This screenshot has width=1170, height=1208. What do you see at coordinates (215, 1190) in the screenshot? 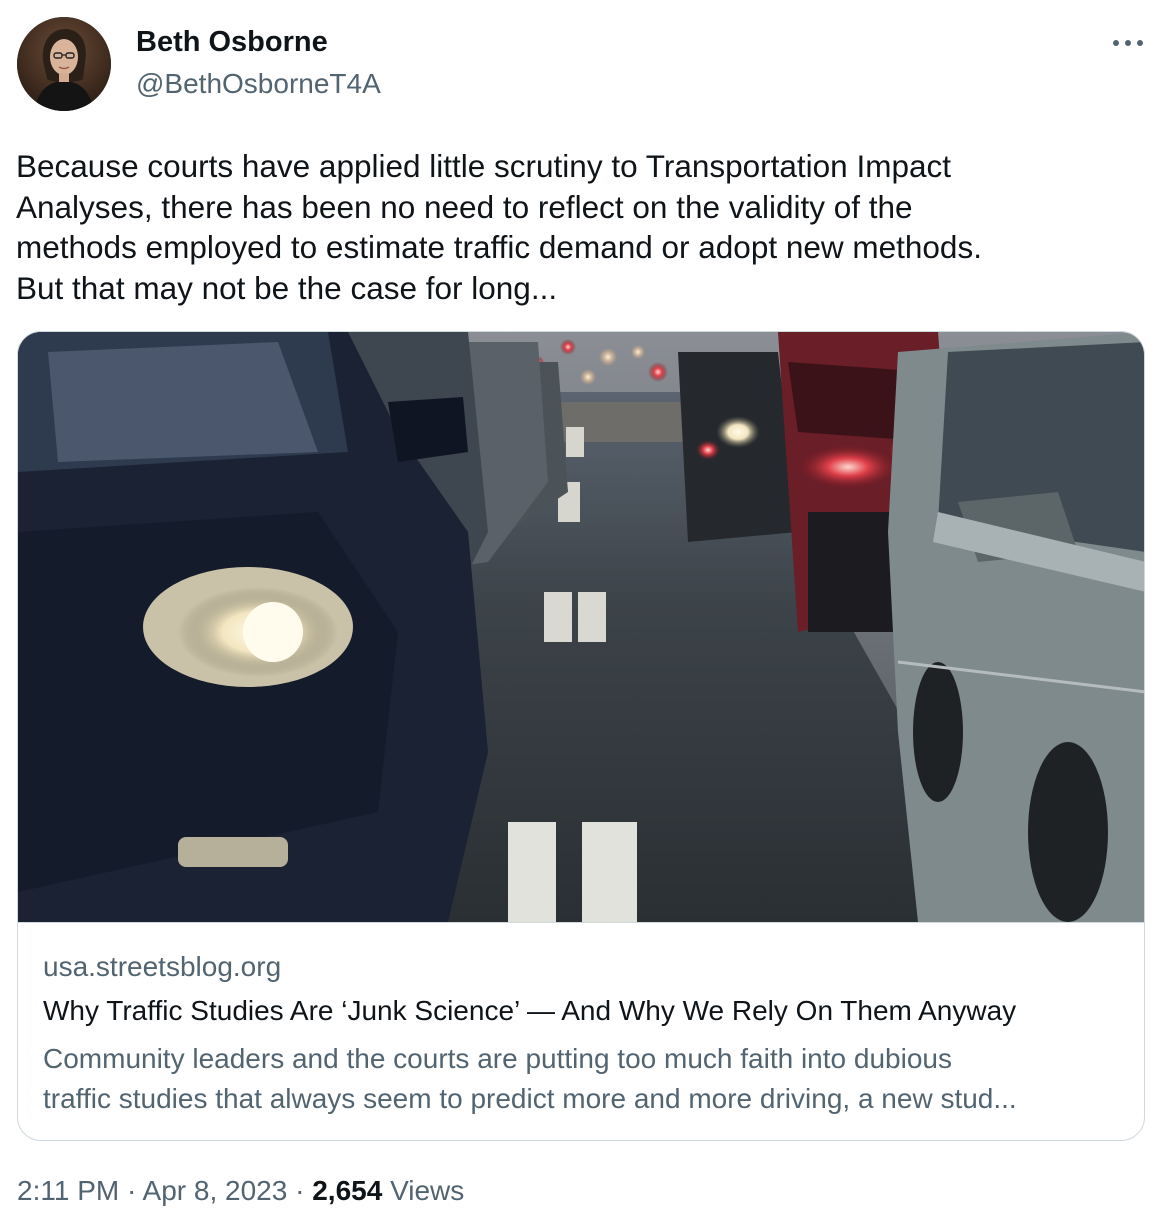
I see `tweet-date: Apr 8, 2023` at bounding box center [215, 1190].